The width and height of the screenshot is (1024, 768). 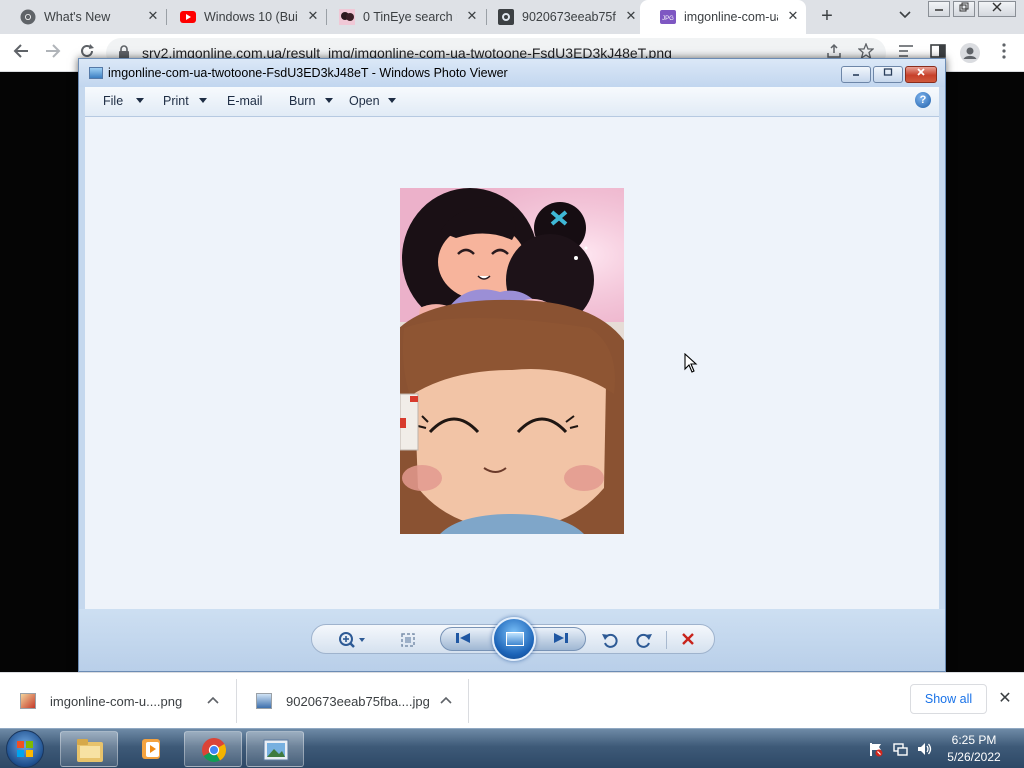 I want to click on network-icon, so click(x=900, y=749).